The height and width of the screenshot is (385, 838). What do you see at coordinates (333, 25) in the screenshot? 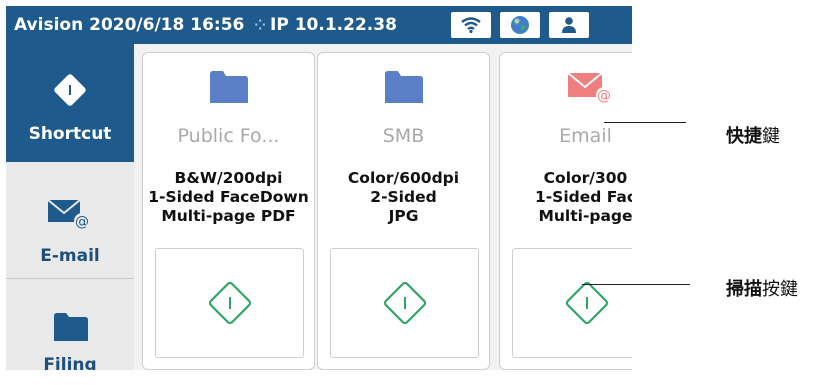
I see `ip-label: IP 10.1.22.38` at bounding box center [333, 25].